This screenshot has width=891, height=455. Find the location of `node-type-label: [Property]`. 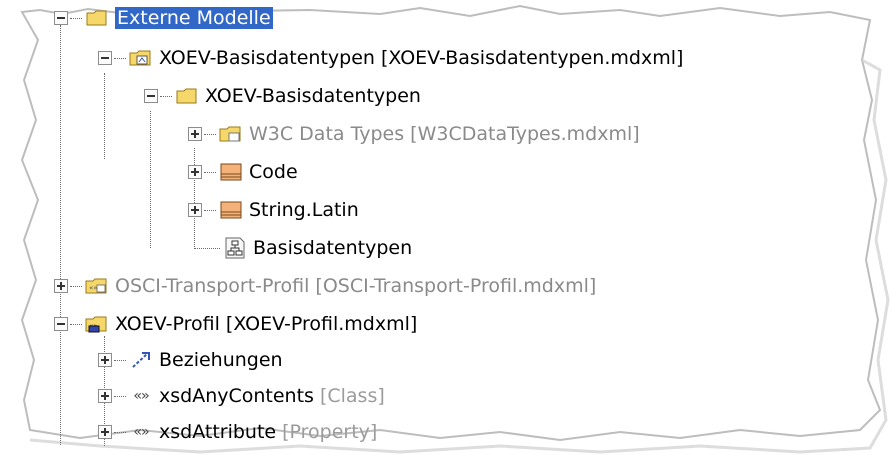

node-type-label: [Property] is located at coordinates (330, 432).